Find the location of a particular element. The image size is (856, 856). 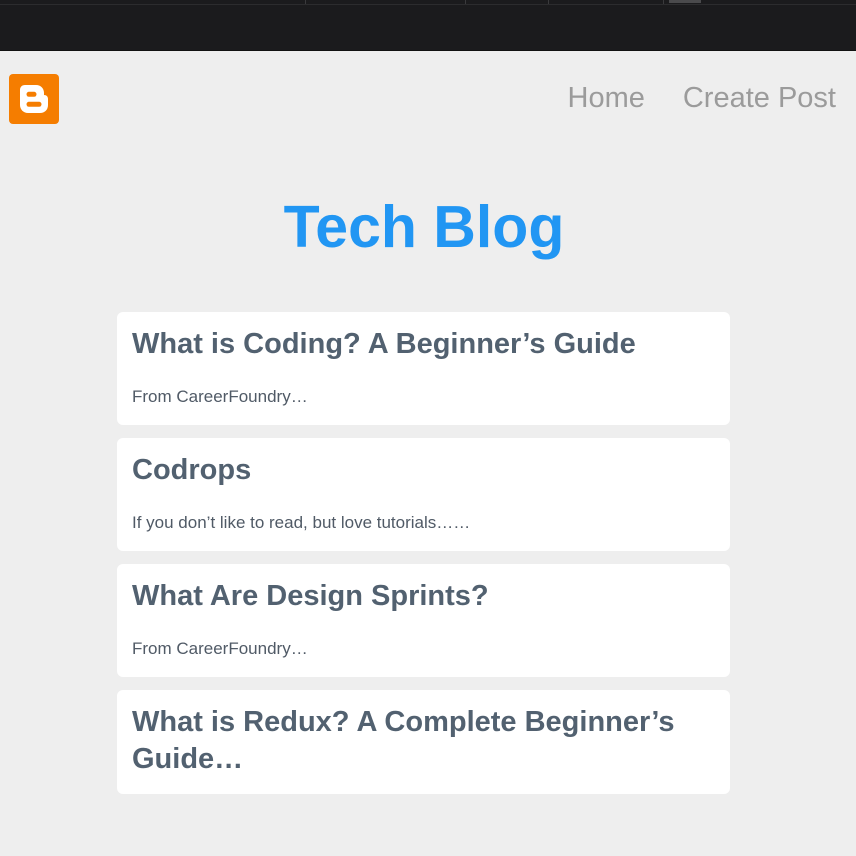

blogger-logo-glyph is located at coordinates (34, 99).